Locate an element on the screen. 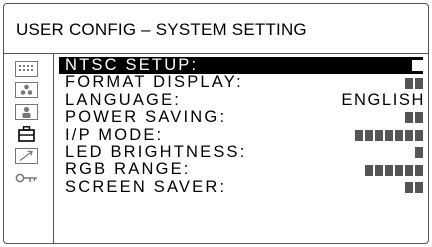  menu-item: POWER SAVING: is located at coordinates (241, 117).